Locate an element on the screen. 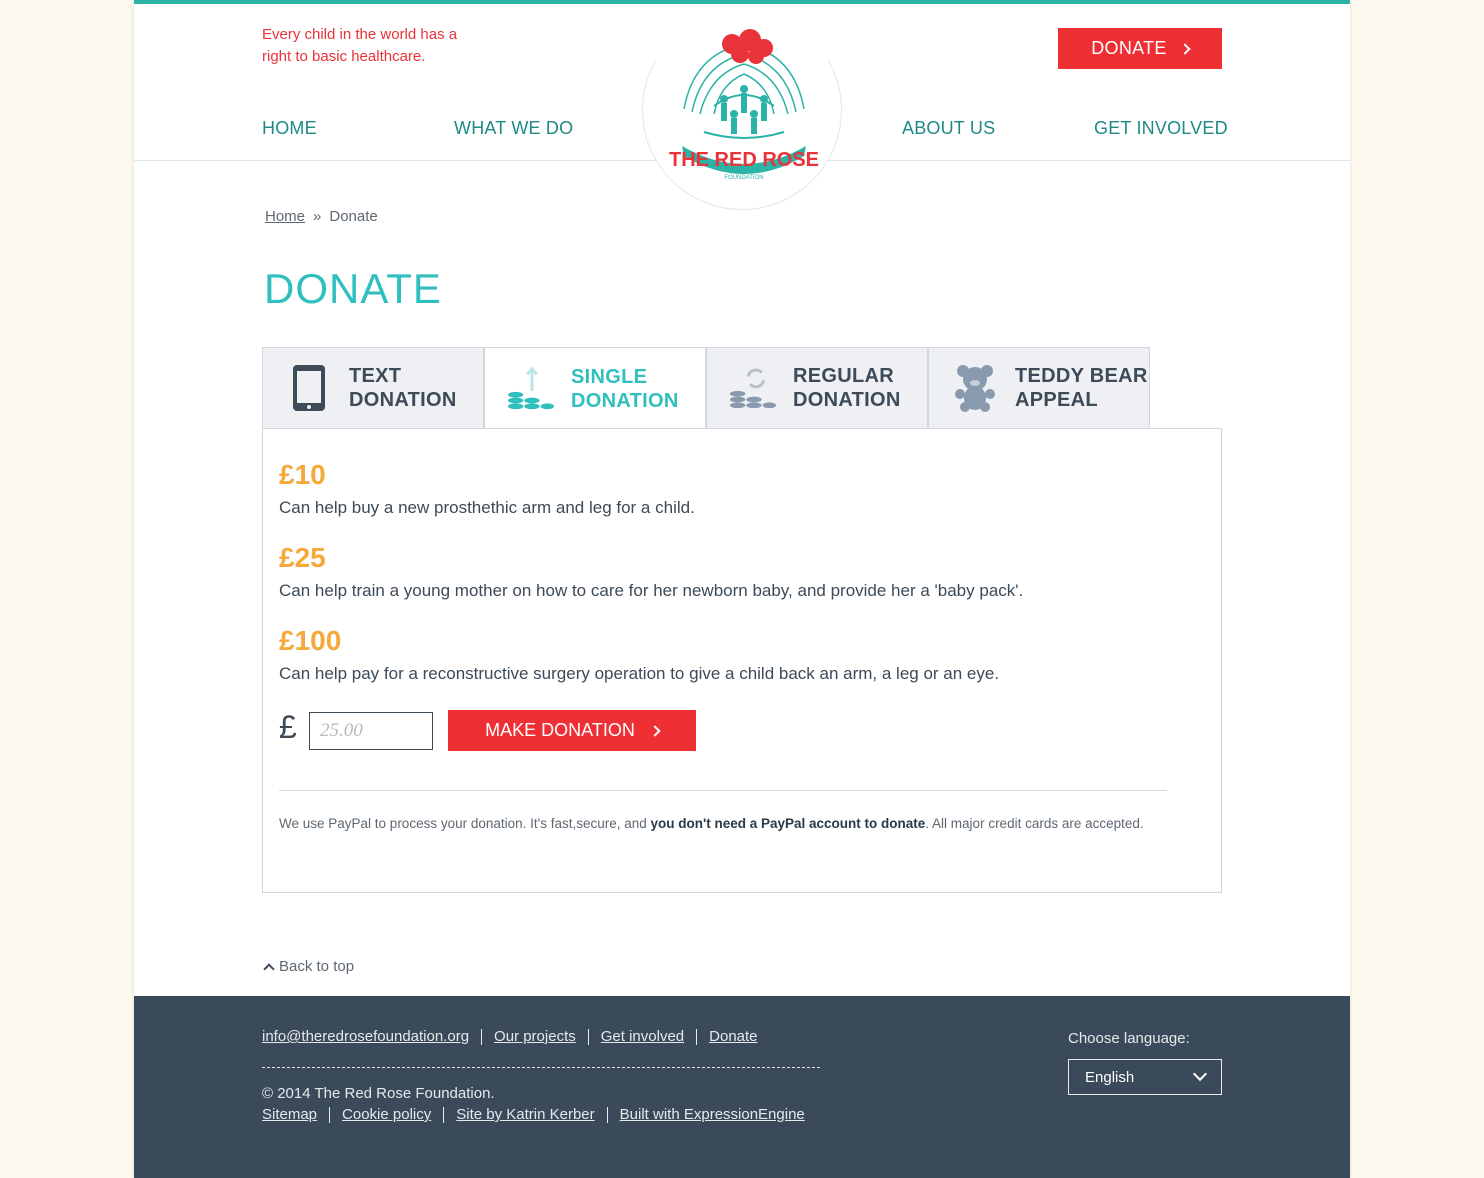  back-to-top-link: Back to top is located at coordinates (308, 966).